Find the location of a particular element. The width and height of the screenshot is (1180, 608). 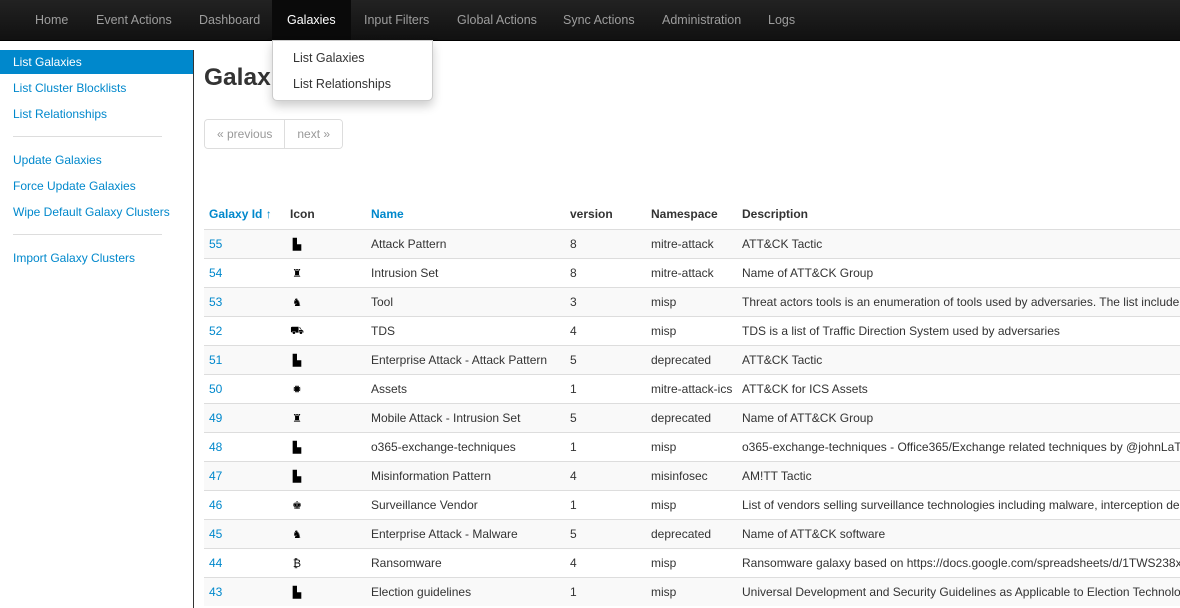

galaxy-name-cell: Surveillance Vendor is located at coordinates (465, 504).